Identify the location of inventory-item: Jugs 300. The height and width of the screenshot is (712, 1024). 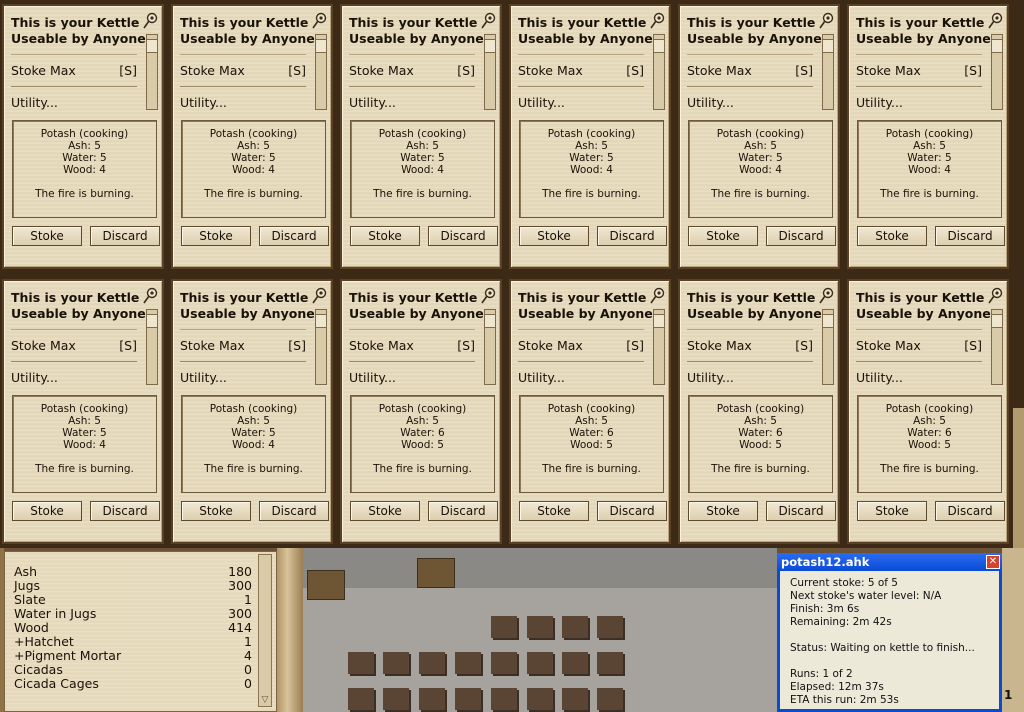
(133, 586).